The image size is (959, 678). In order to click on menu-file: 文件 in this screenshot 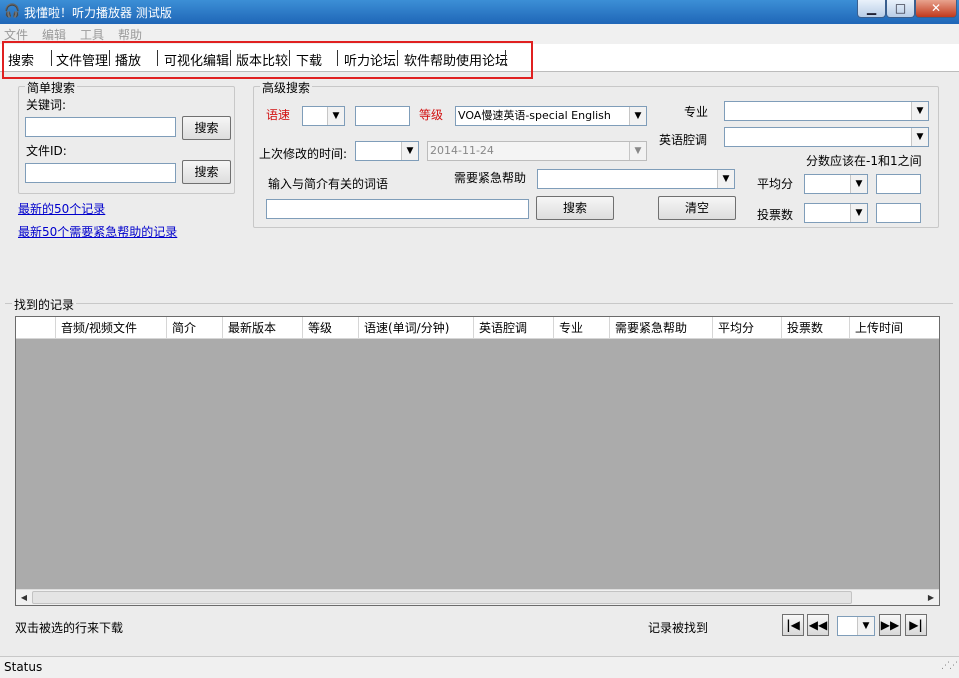, I will do `click(16, 34)`.